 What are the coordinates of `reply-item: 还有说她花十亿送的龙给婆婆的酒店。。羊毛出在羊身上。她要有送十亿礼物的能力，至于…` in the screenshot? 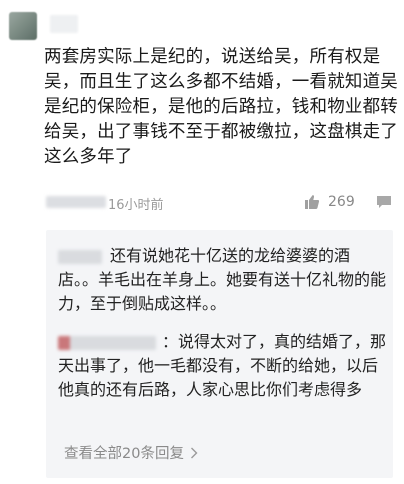 It's located at (223, 280).